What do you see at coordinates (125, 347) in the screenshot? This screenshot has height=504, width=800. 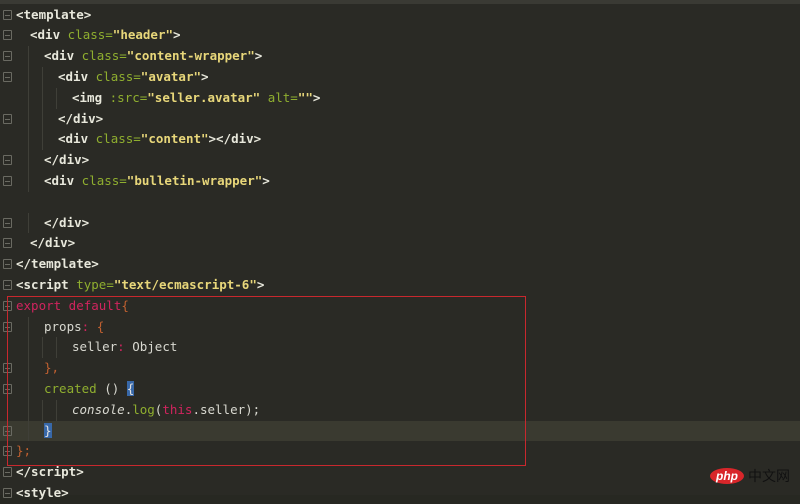 I see `code-token: :` at bounding box center [125, 347].